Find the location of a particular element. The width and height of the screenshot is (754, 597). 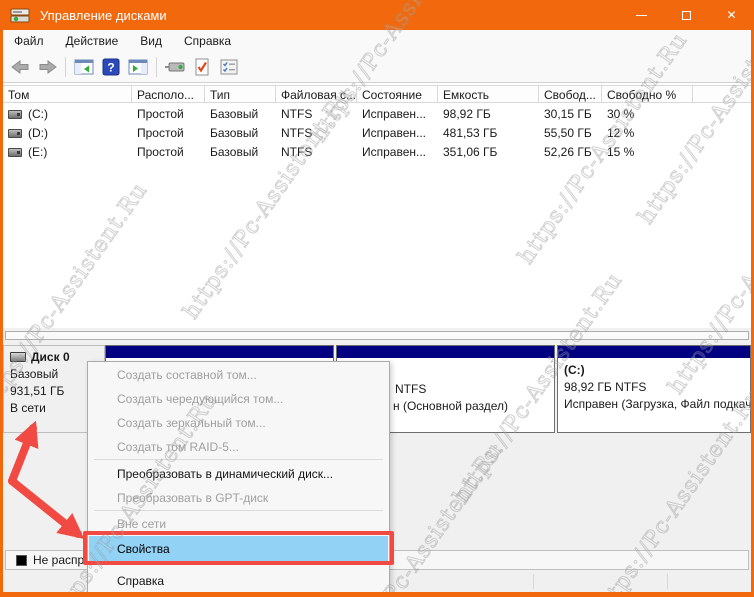

cell-free: 30,15 ГБ is located at coordinates (568, 114).